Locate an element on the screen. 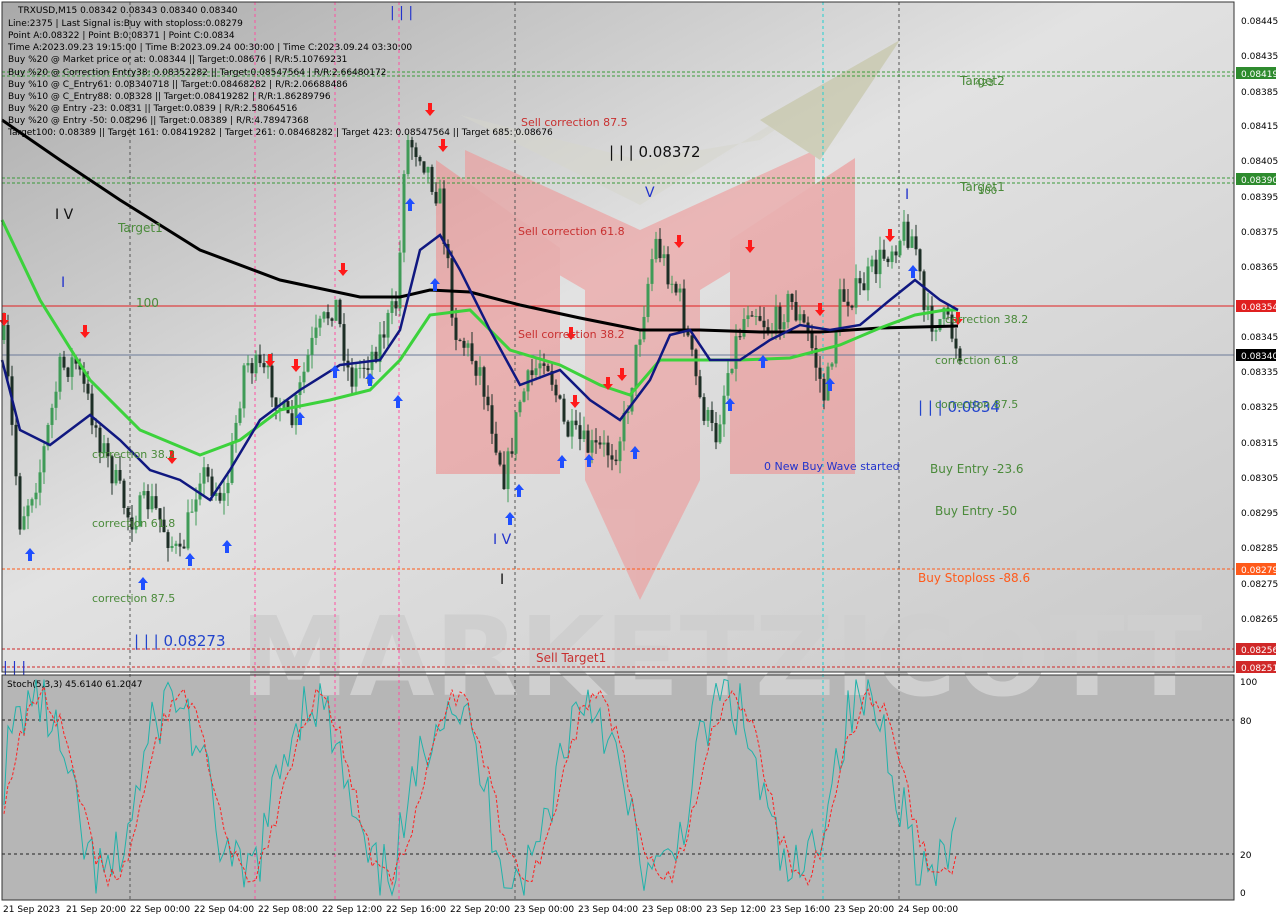 This screenshot has width=1280, height=920. price-tag-t1-text: 0.08419 is located at coordinates (1259, 75).